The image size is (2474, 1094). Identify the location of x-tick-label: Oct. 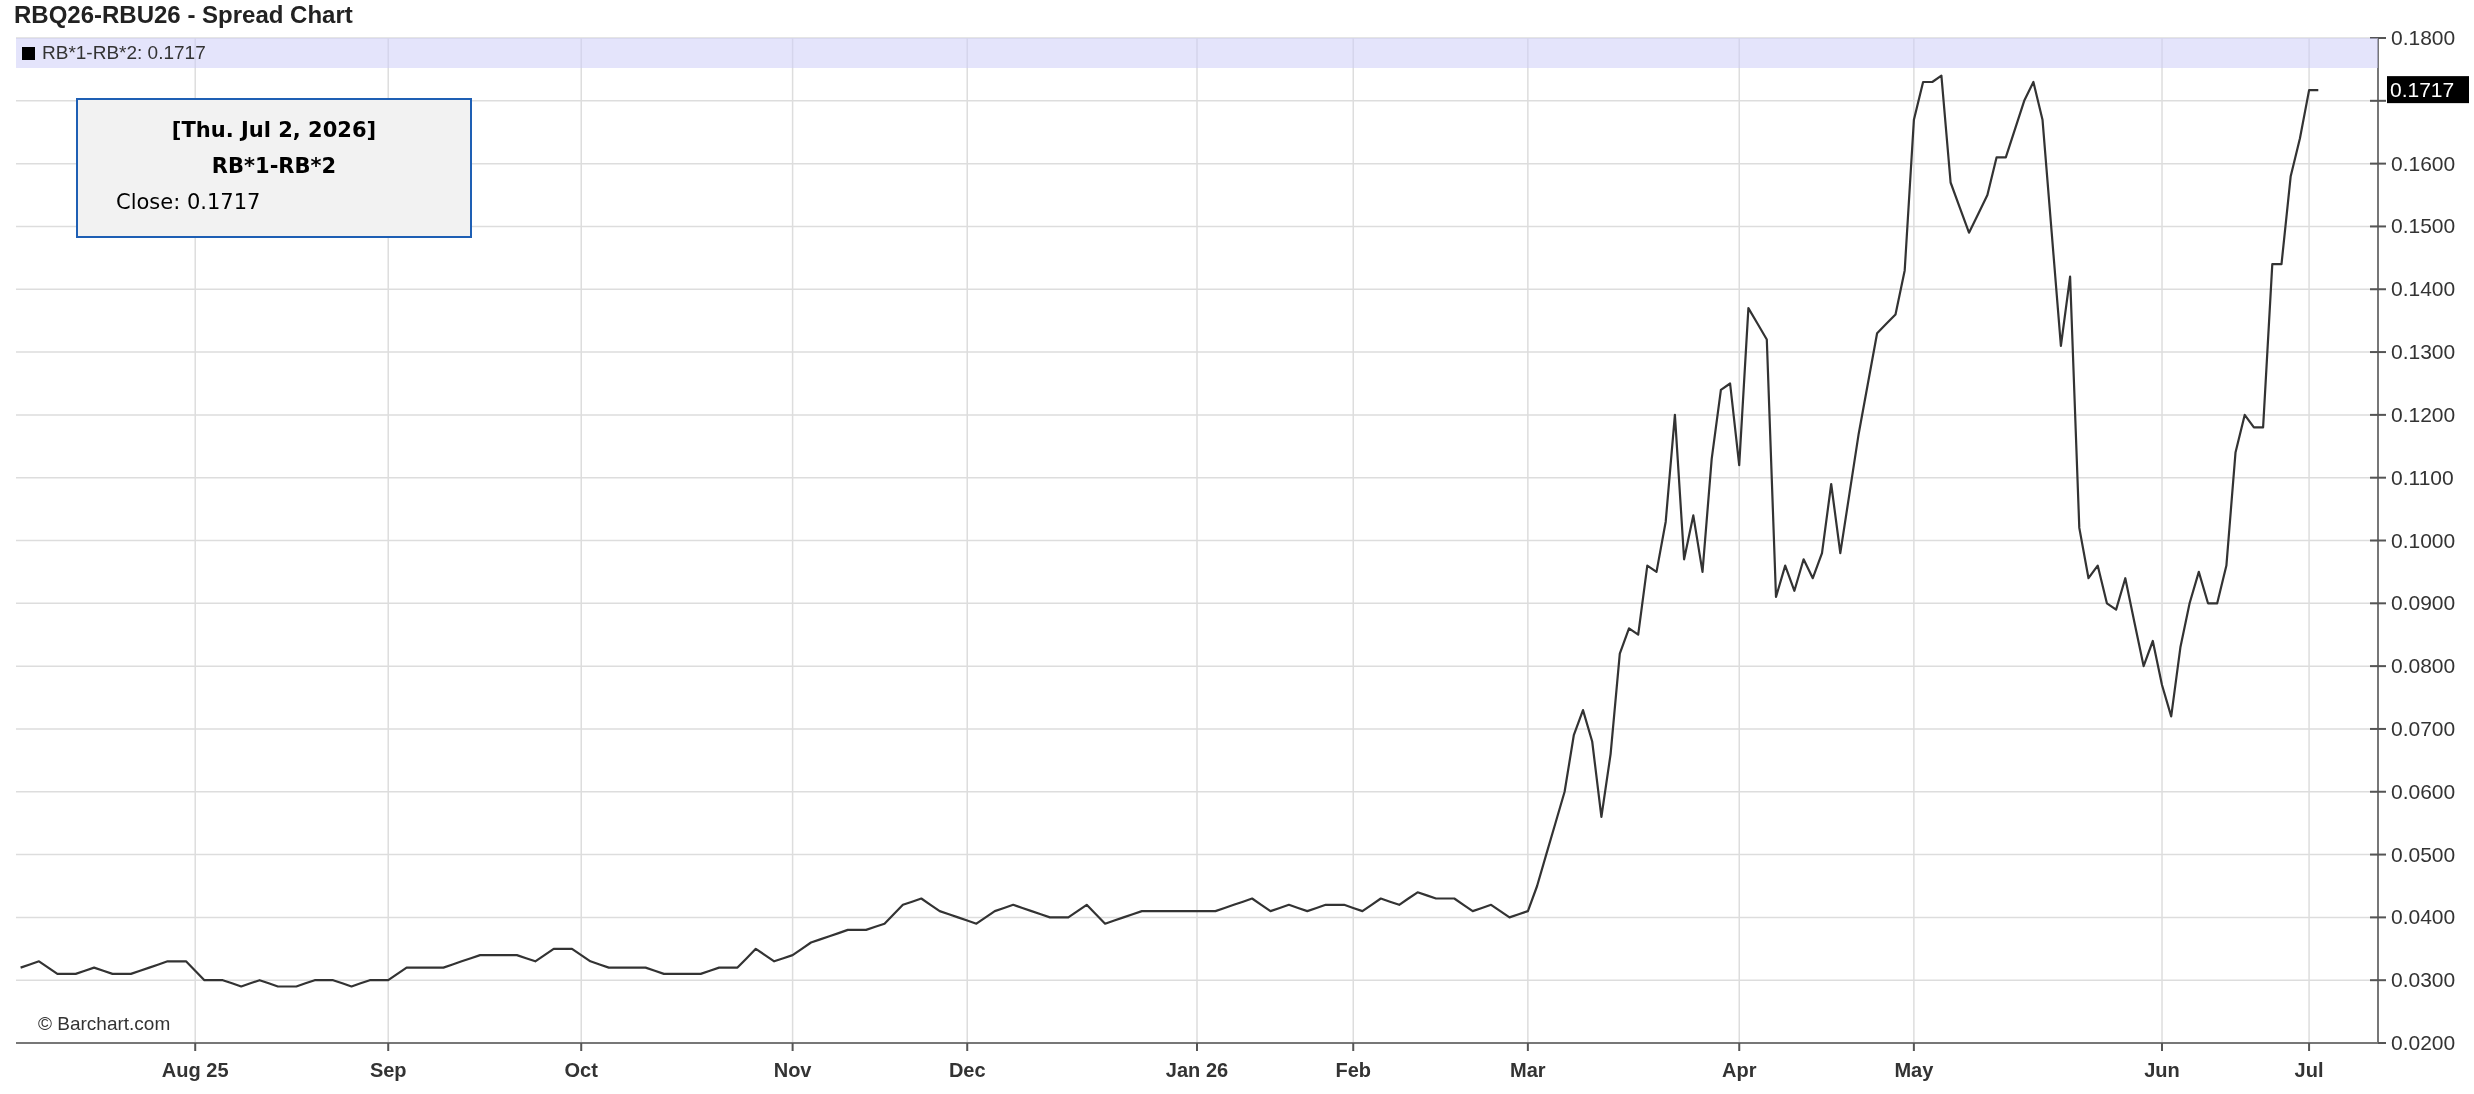
(581, 1070).